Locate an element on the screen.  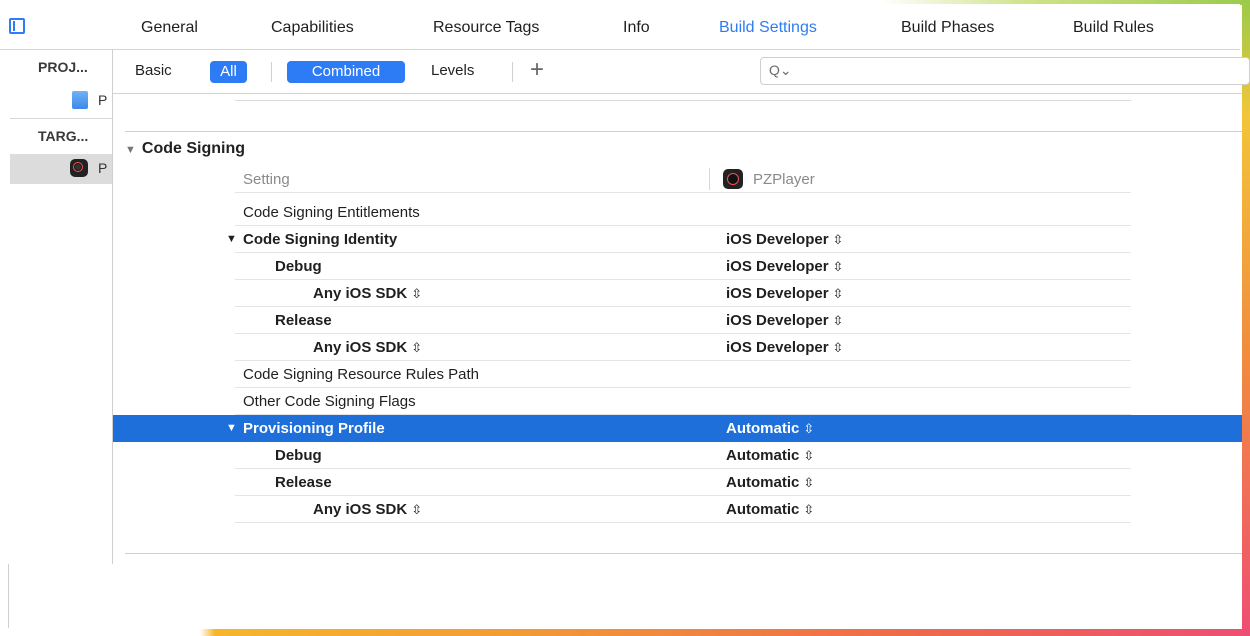
filter-levels-button: Levels is located at coordinates (452, 70).